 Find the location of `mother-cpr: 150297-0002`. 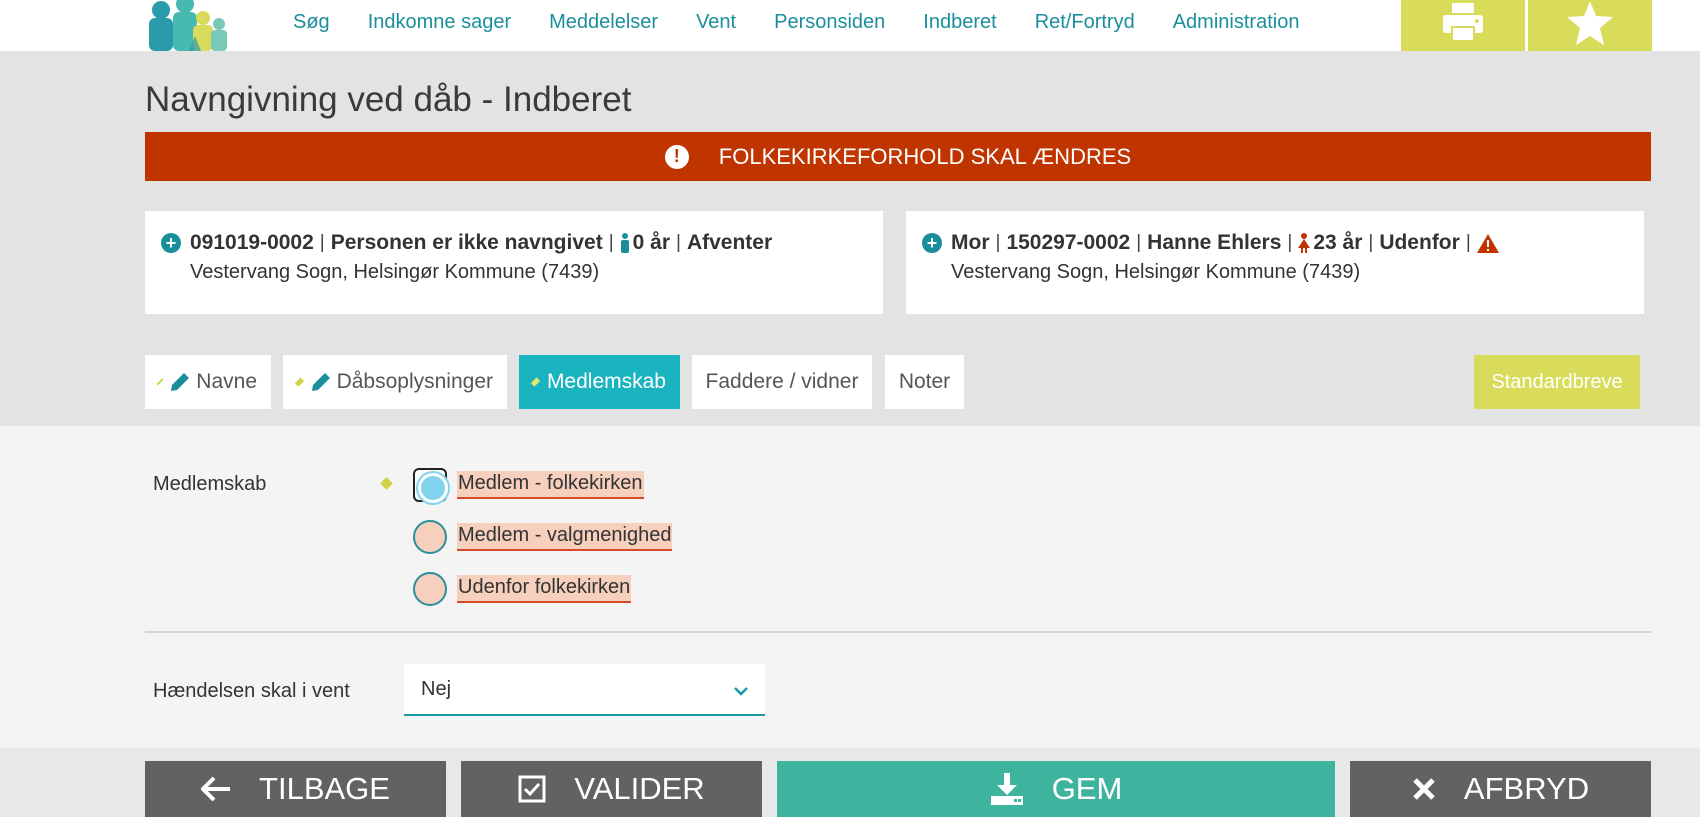

mother-cpr: 150297-0002 is located at coordinates (1068, 242).